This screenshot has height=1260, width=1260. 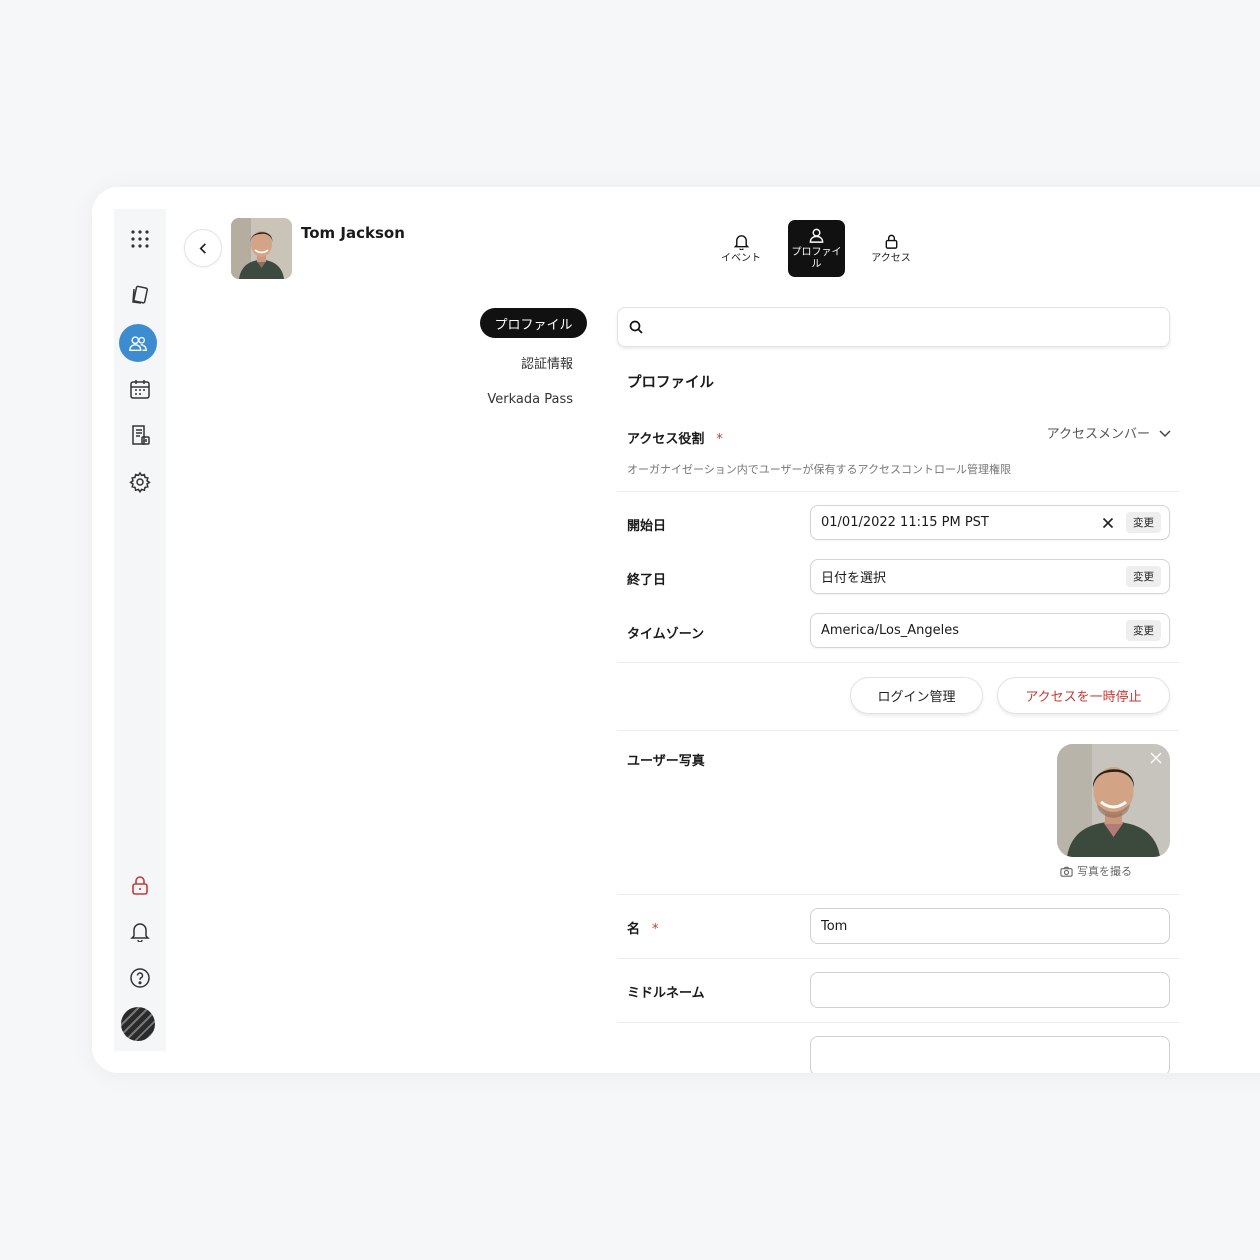 I want to click on nav-rail, so click(x=140, y=630).